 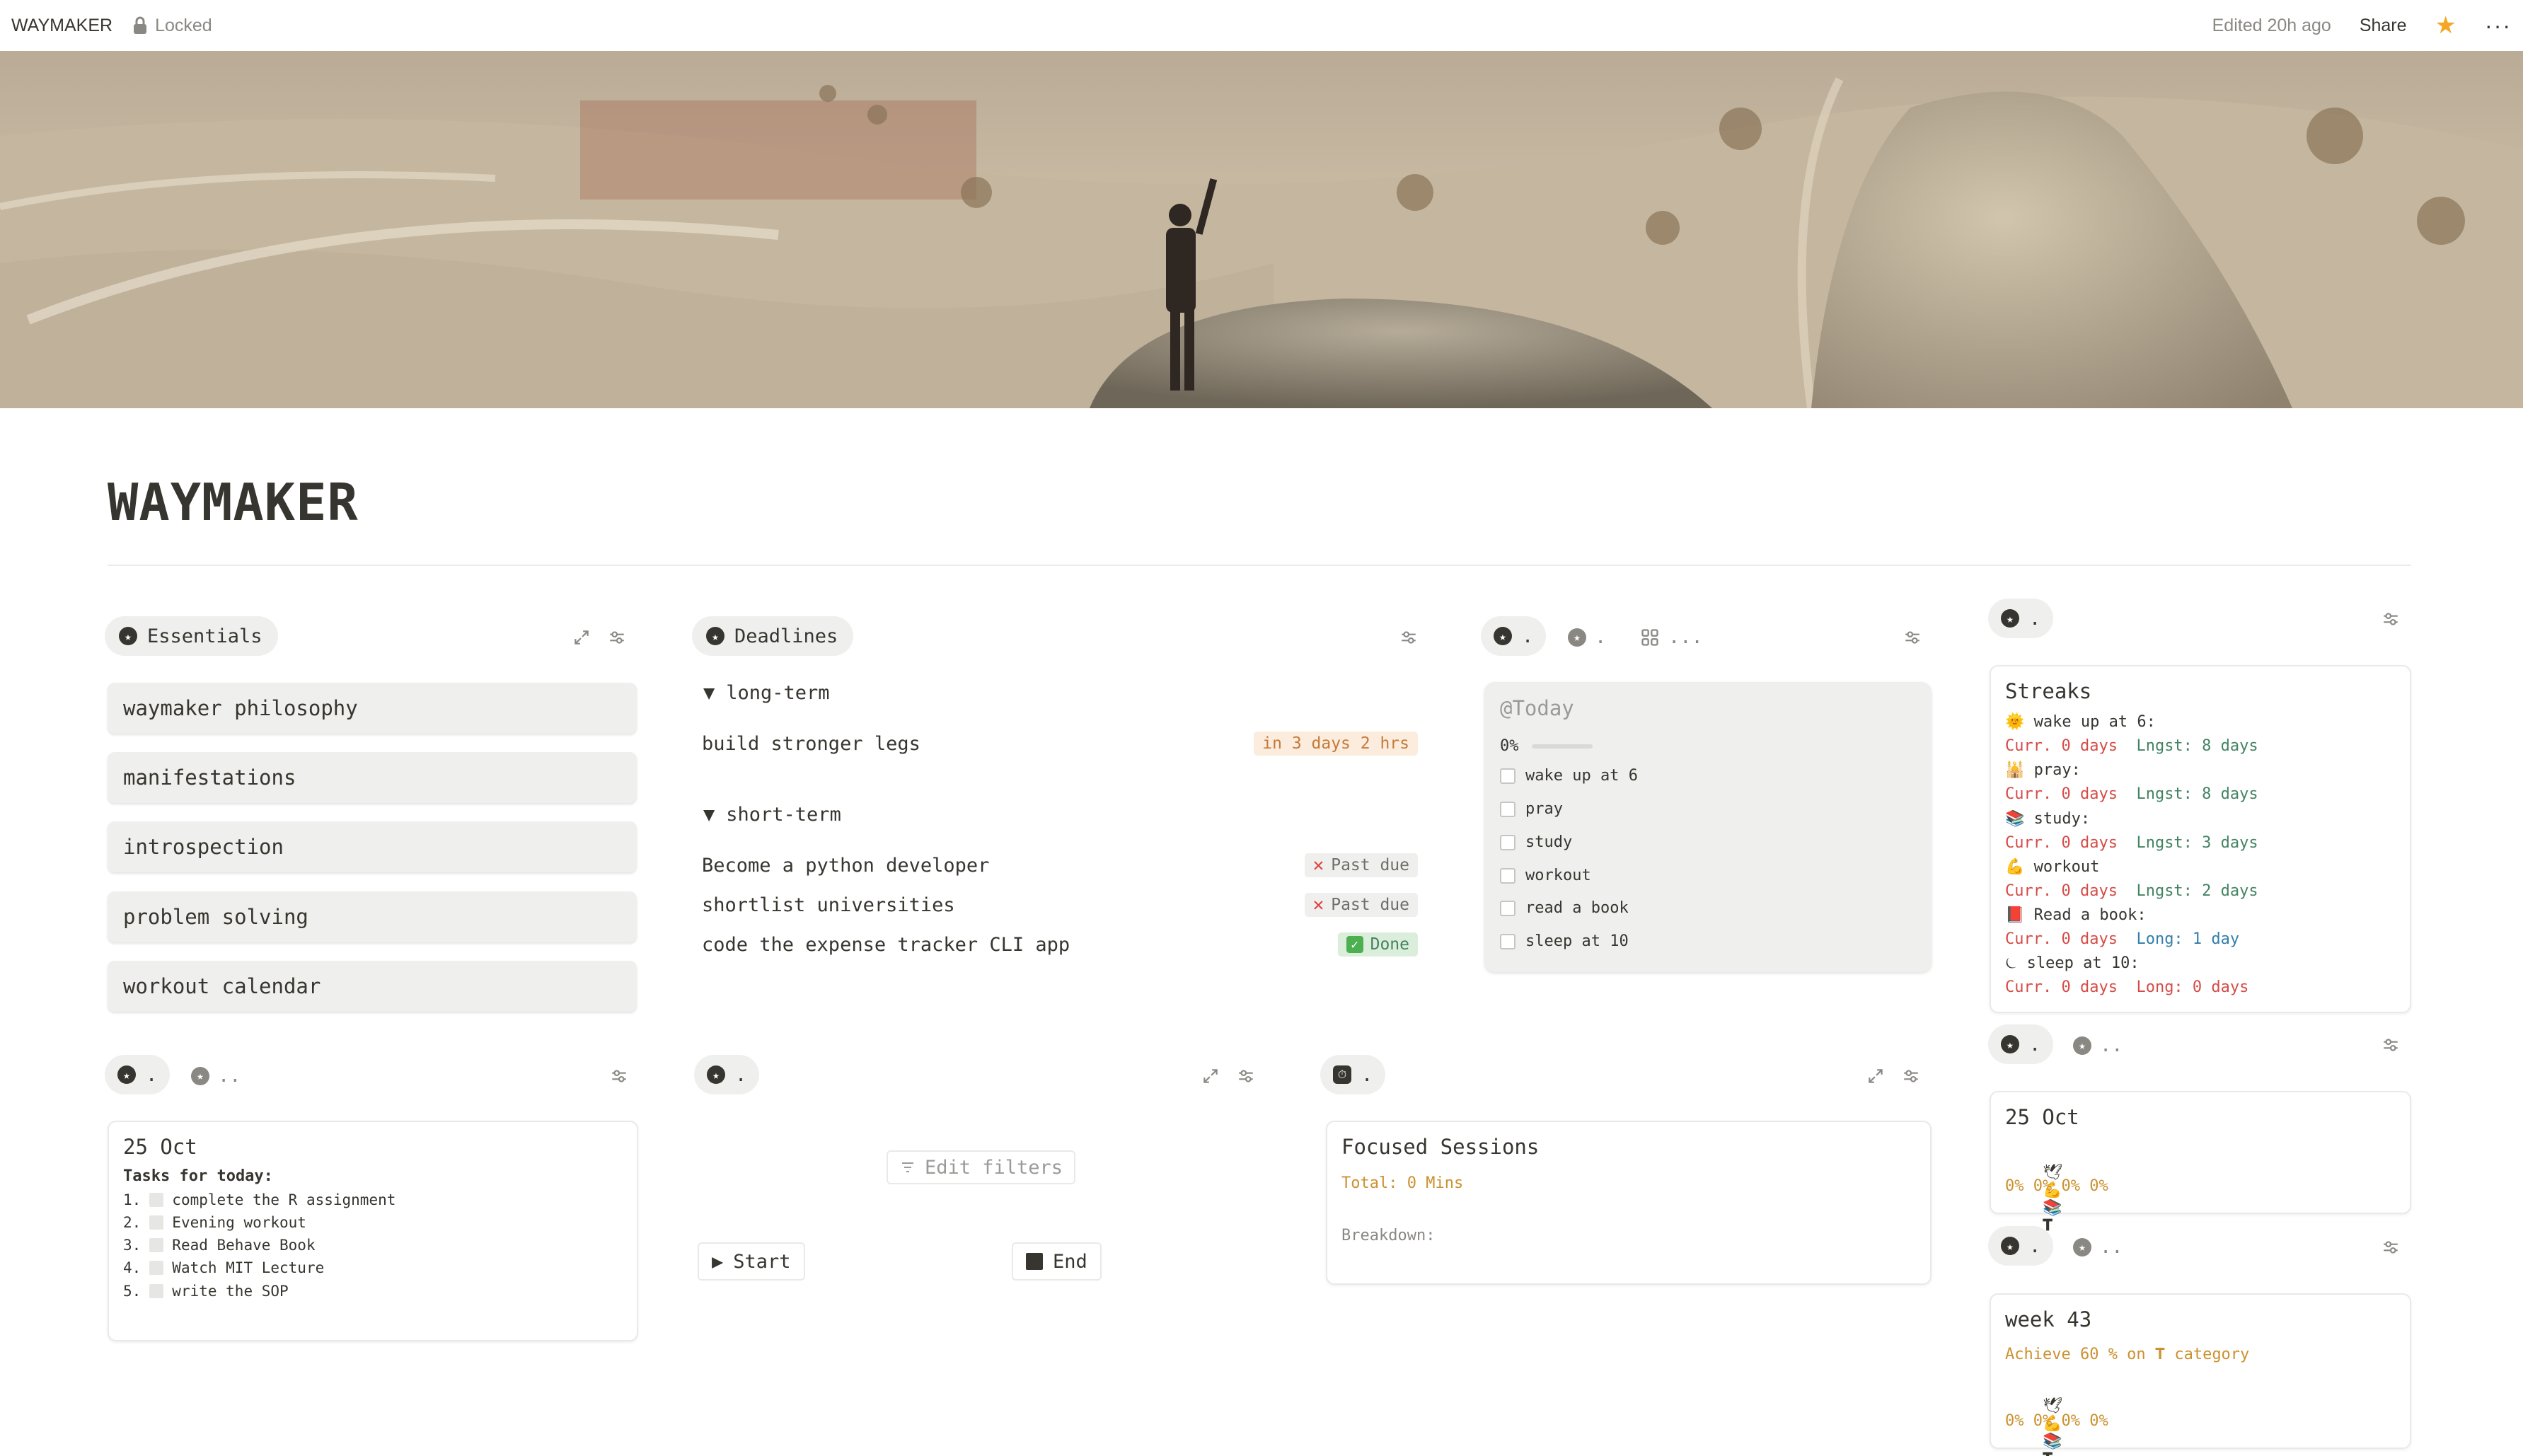 I want to click on tab-today-2: ★ ., so click(x=1587, y=637).